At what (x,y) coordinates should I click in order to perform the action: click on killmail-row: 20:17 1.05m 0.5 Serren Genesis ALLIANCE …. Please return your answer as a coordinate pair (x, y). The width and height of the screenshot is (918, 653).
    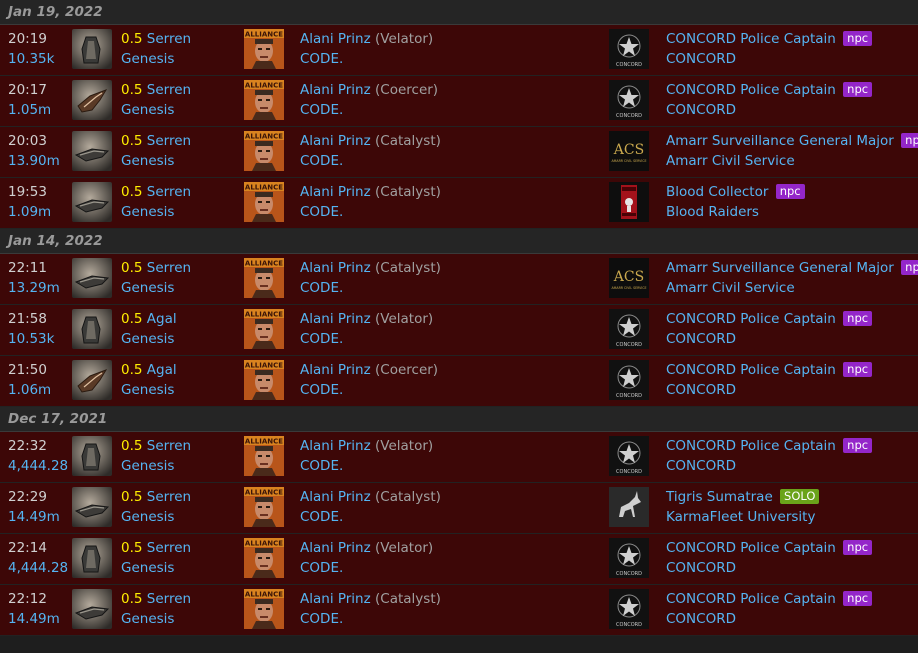
    Looking at the image, I should click on (459, 101).